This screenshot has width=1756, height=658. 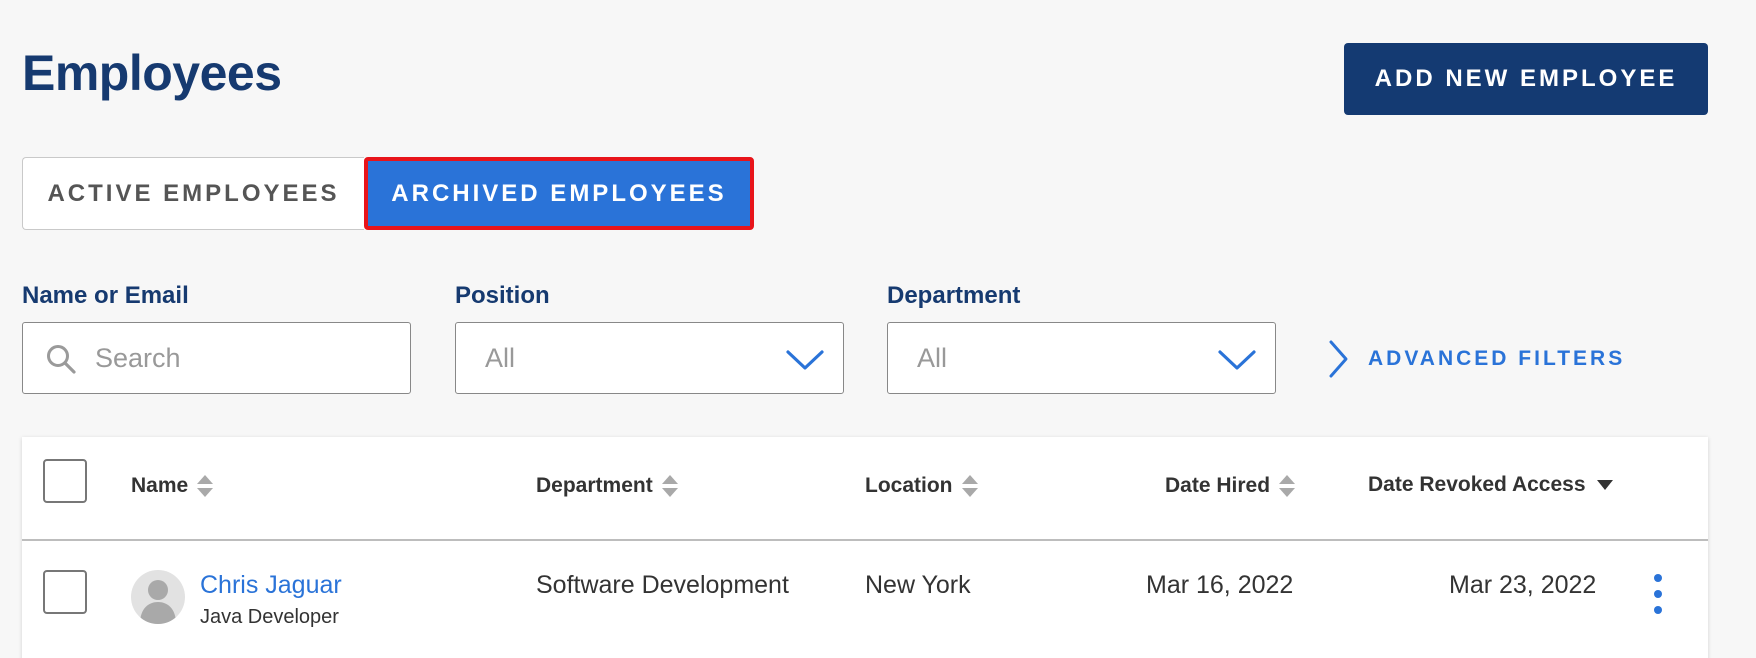 What do you see at coordinates (1604, 485) in the screenshot?
I see `sort-down-icon` at bounding box center [1604, 485].